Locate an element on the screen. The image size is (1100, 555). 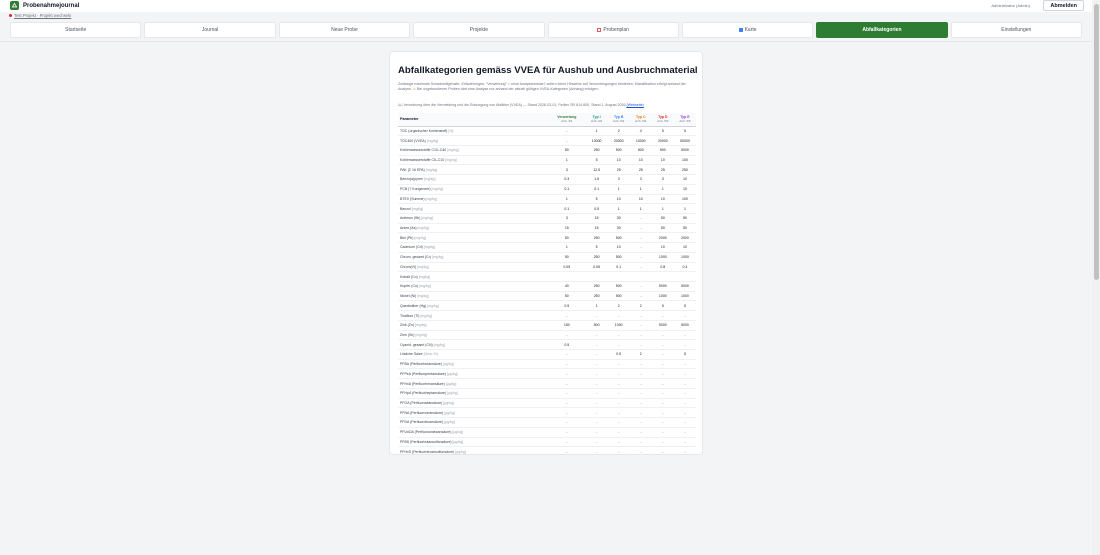
parameter-cell: BTEX (Summe) [mg/kg] is located at coordinates (473, 199).